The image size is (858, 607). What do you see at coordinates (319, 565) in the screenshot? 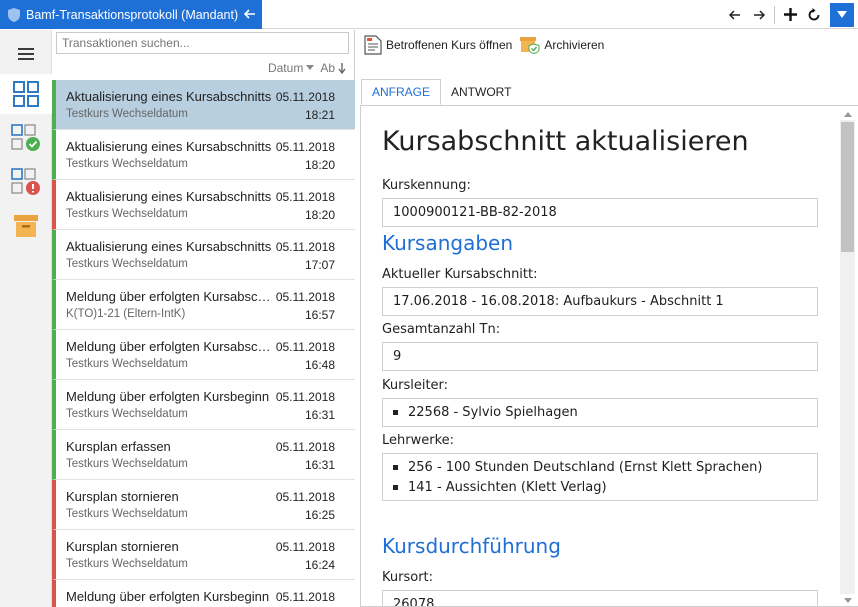
I see `item-time: 16:24` at bounding box center [319, 565].